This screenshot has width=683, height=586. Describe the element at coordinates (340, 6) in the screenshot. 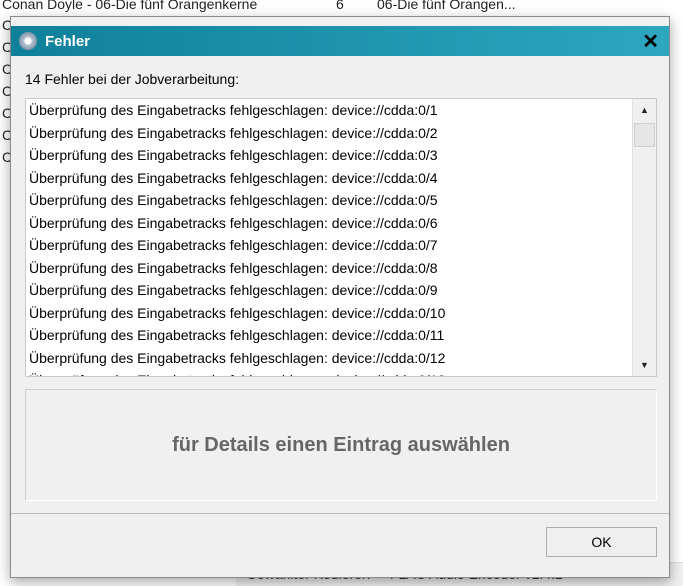

I see `background-row-number: 6` at that location.